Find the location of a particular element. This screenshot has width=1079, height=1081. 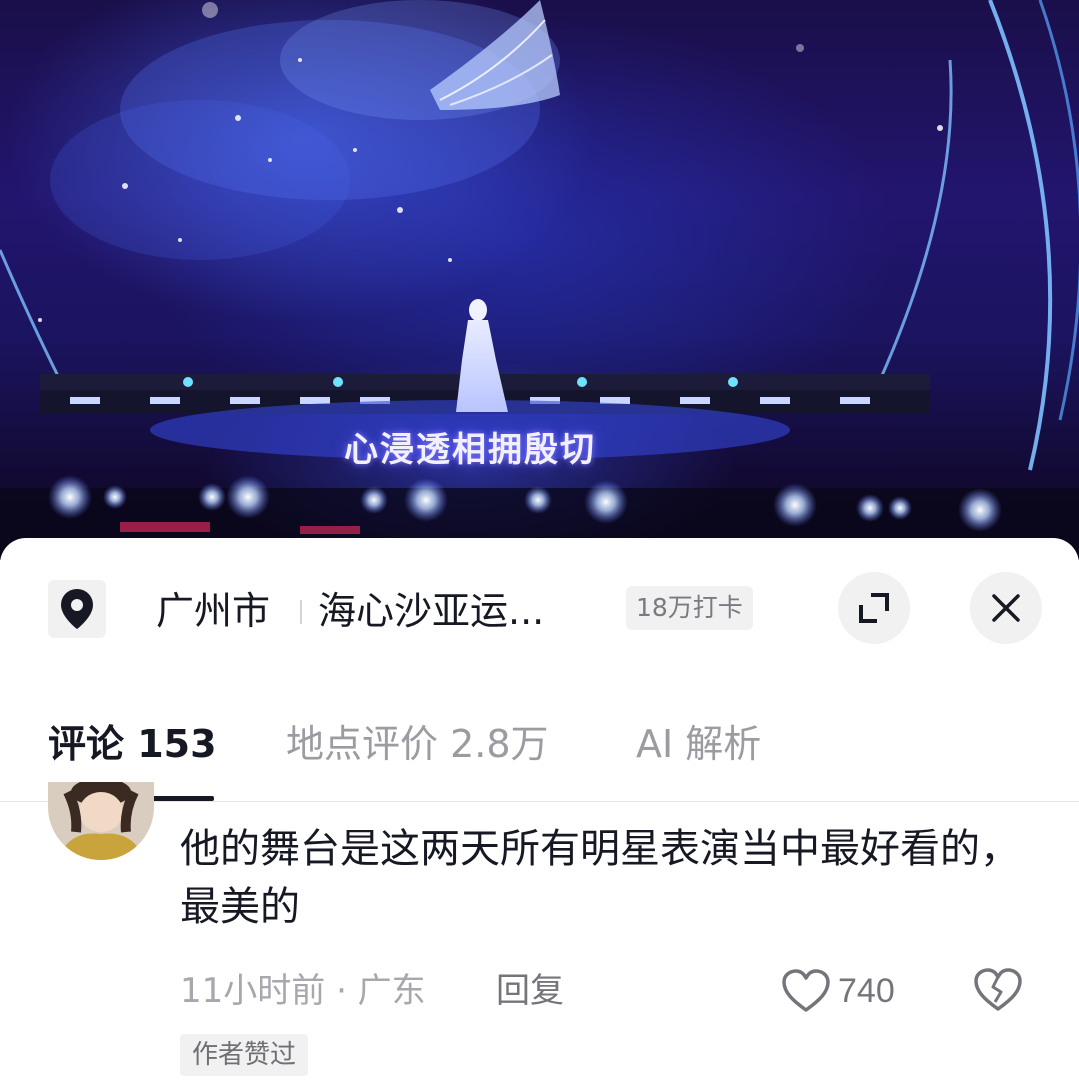

checkin-count-badge: 18万打卡 is located at coordinates (689, 608).